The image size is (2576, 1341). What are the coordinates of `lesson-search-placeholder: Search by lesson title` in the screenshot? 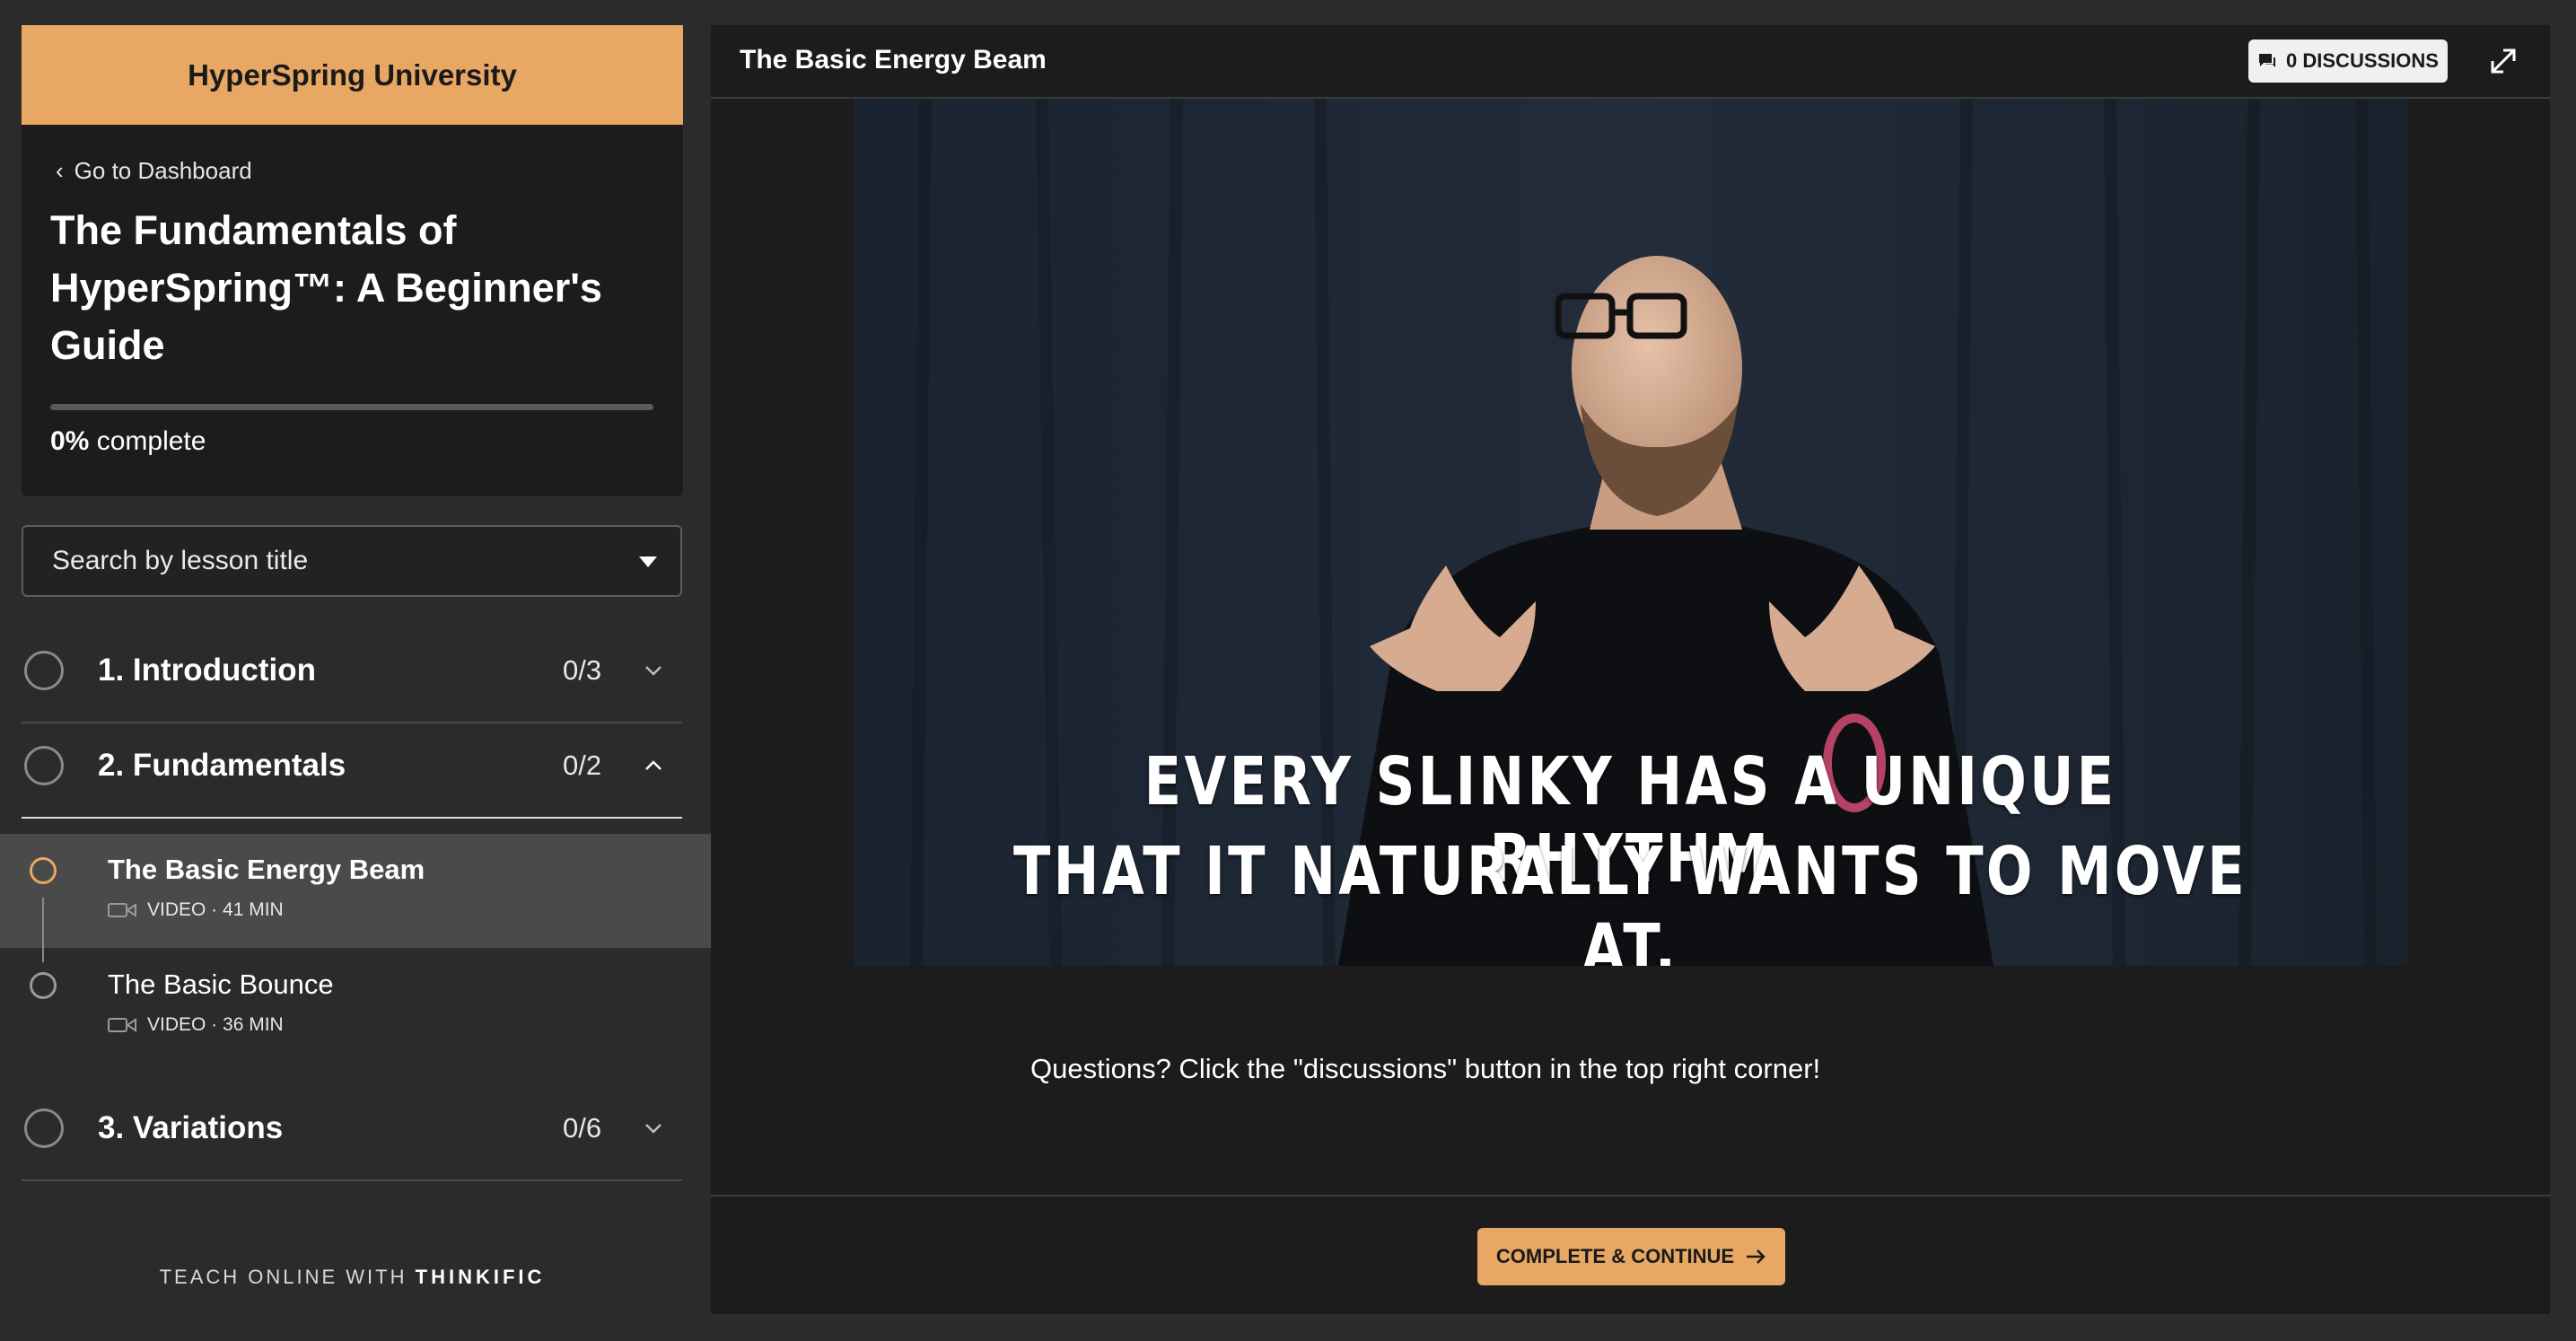 It's located at (180, 560).